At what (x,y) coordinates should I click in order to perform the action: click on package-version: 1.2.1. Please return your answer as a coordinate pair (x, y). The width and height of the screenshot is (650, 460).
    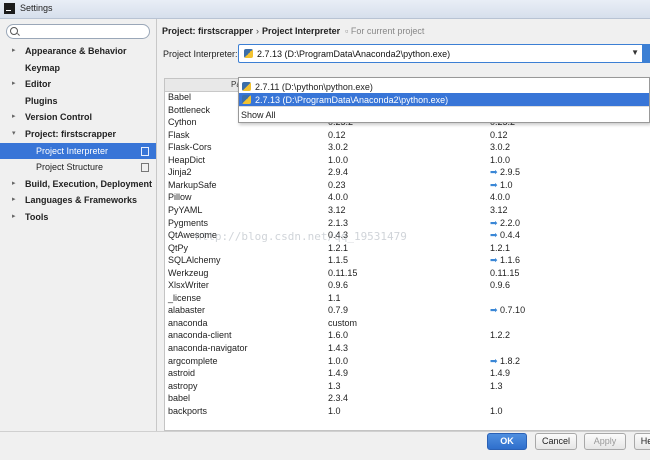
    Looking at the image, I should click on (338, 247).